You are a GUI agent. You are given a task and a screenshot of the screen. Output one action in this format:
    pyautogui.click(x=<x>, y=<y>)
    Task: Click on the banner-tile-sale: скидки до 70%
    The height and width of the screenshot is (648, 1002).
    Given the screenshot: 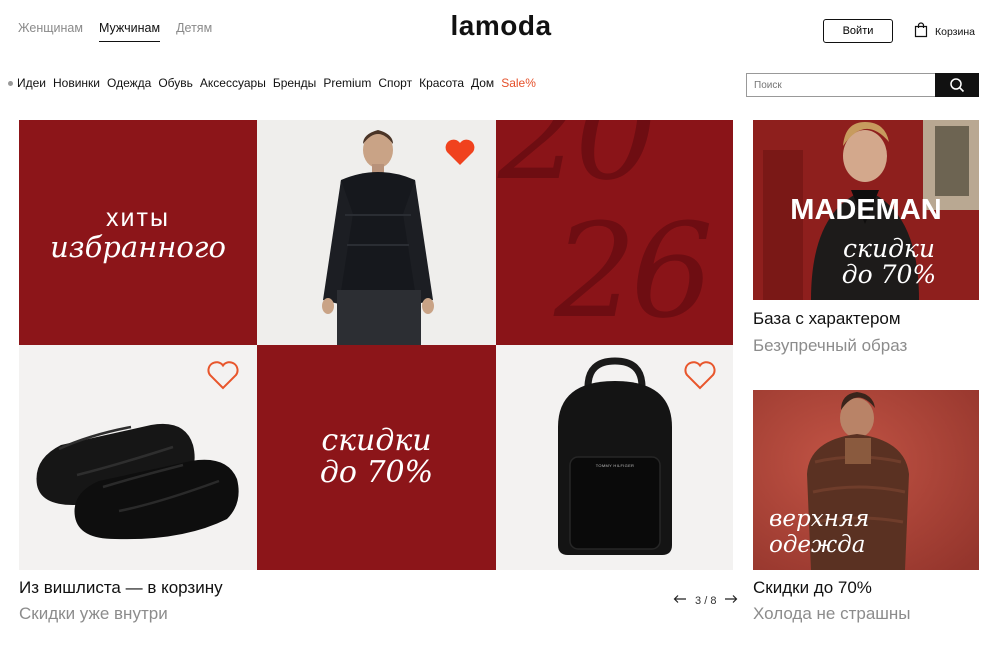 What is the action you would take?
    pyautogui.click(x=376, y=457)
    